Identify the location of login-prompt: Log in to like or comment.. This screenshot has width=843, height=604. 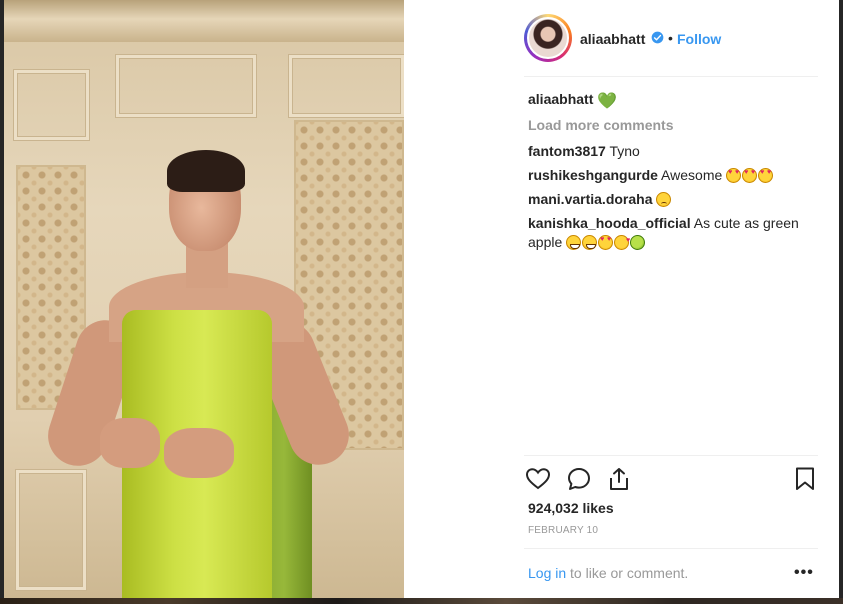
(608, 573).